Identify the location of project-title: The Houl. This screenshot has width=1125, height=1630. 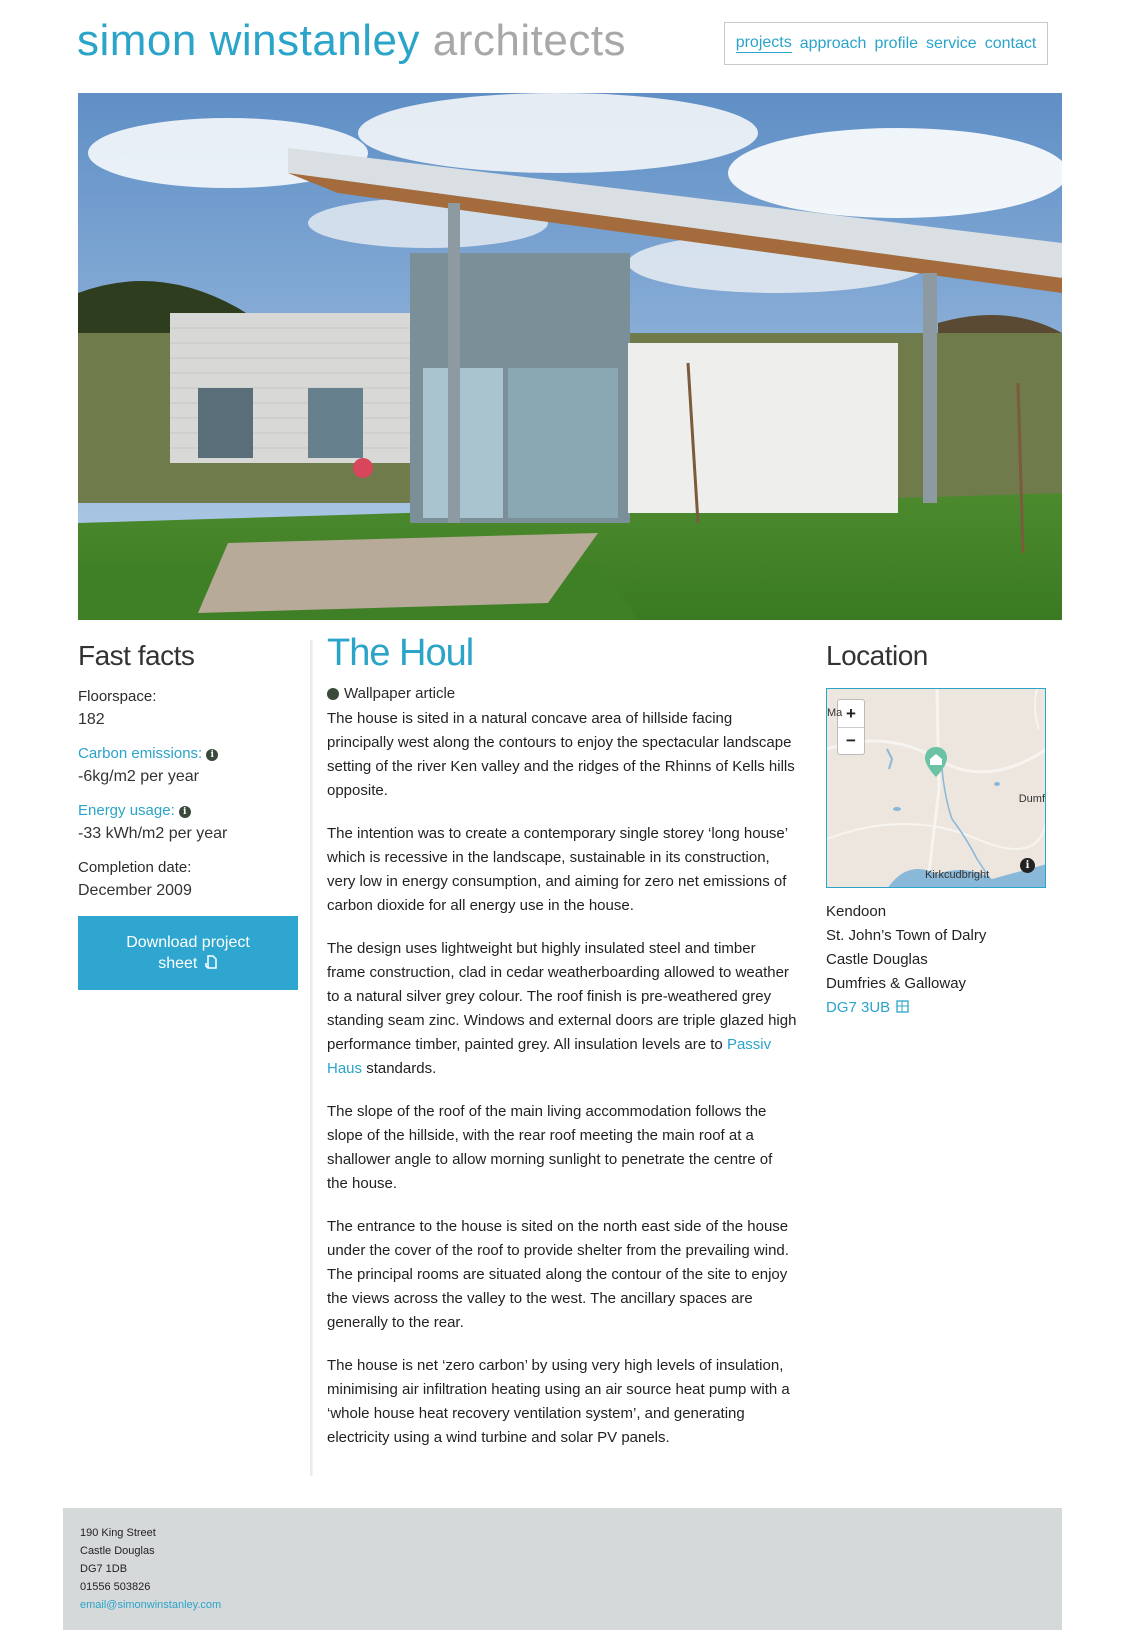
(400, 653).